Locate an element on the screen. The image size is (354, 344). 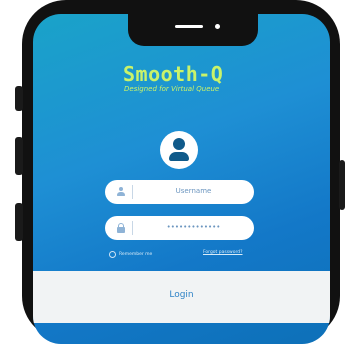
notch is located at coordinates (193, 30).